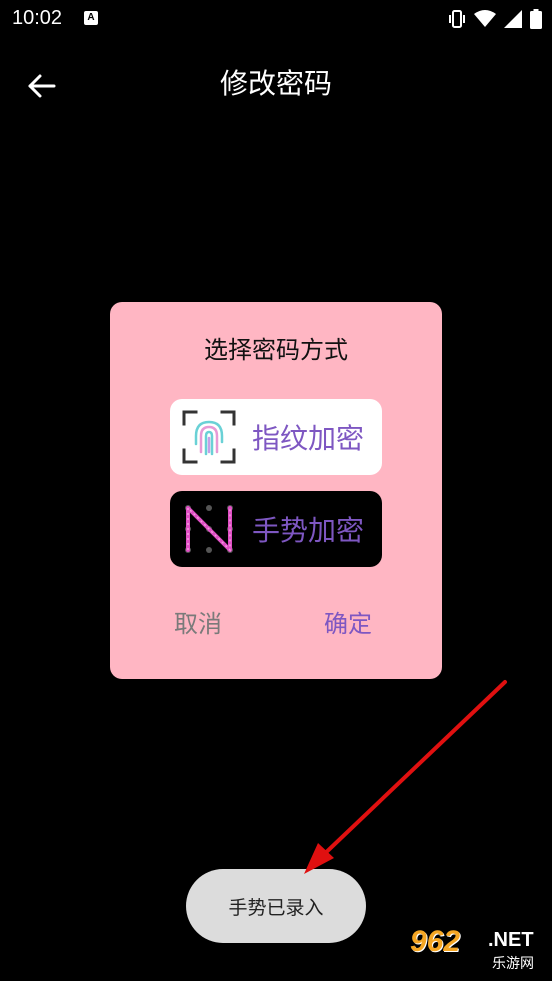 The width and height of the screenshot is (552, 981). What do you see at coordinates (478, 950) in the screenshot?
I see `watermark-logo: 962 .NET 乐游网` at bounding box center [478, 950].